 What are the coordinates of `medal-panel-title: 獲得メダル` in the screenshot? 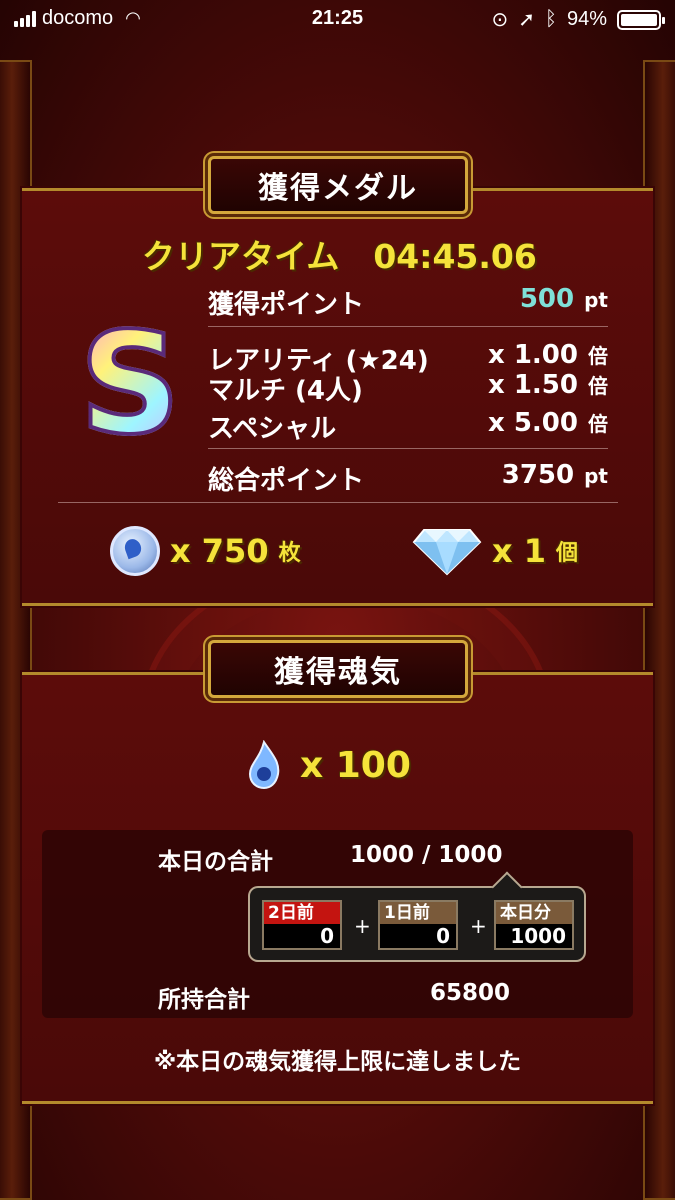 It's located at (338, 185).